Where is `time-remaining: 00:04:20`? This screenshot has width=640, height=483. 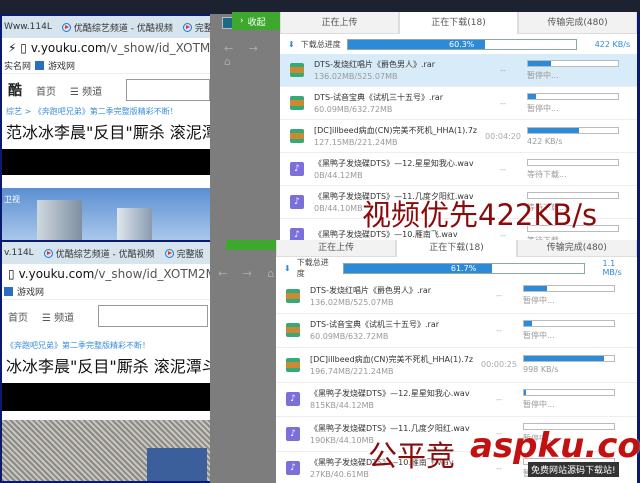
time-remaining: 00:04:20 is located at coordinates (503, 136).